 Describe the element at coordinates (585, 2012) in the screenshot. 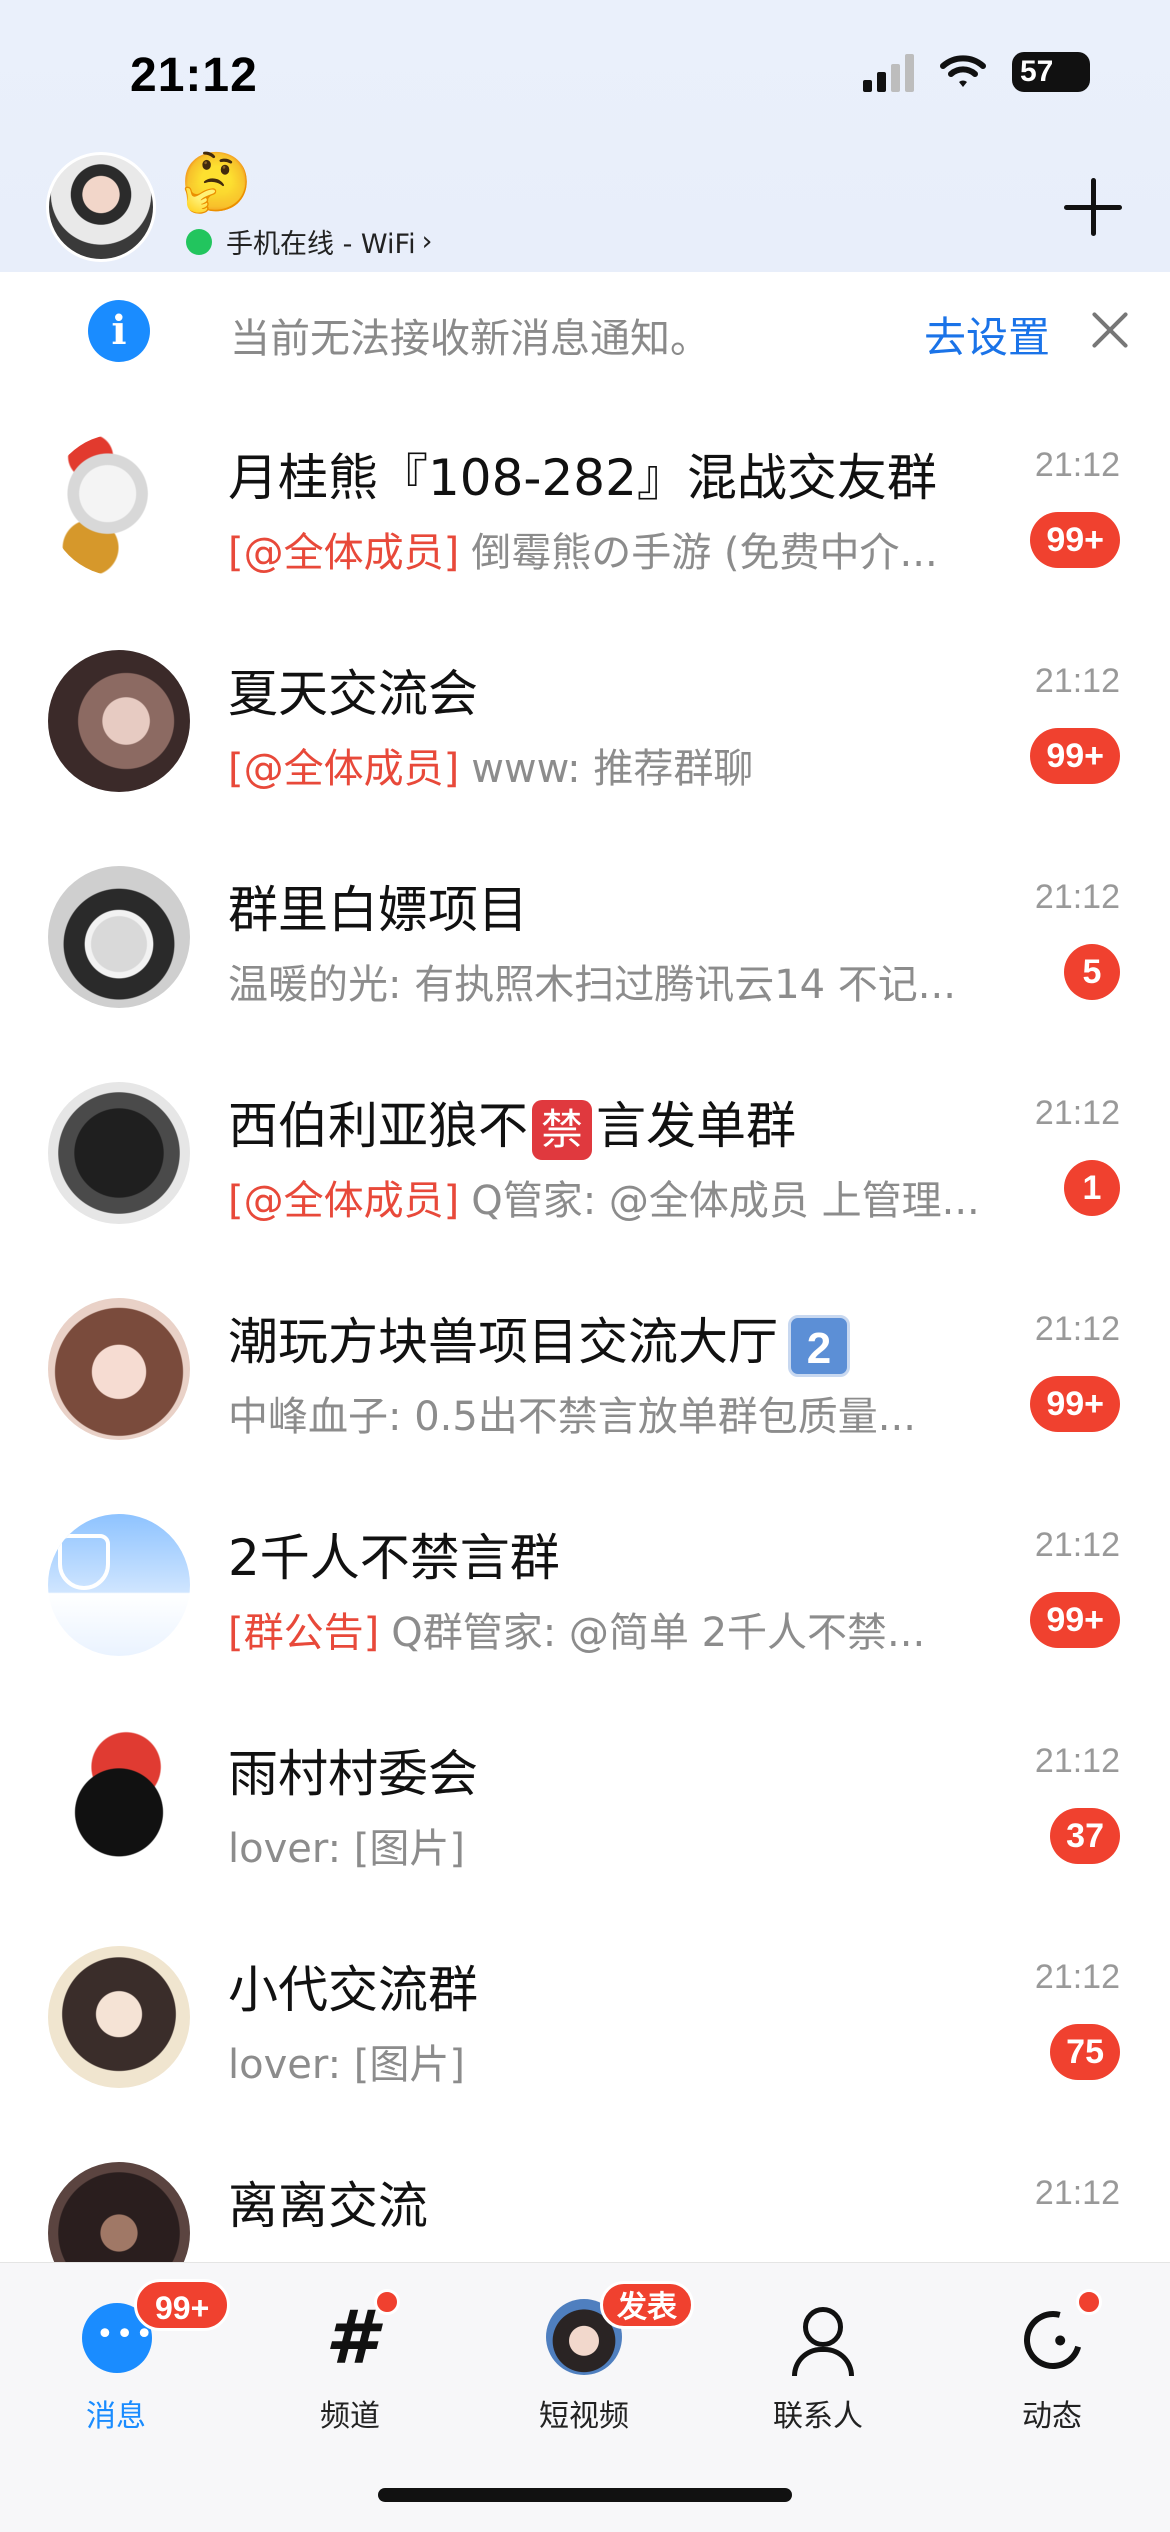

I see `conversation-item: 小代交流群 lover: [图片] 21:12 75` at that location.